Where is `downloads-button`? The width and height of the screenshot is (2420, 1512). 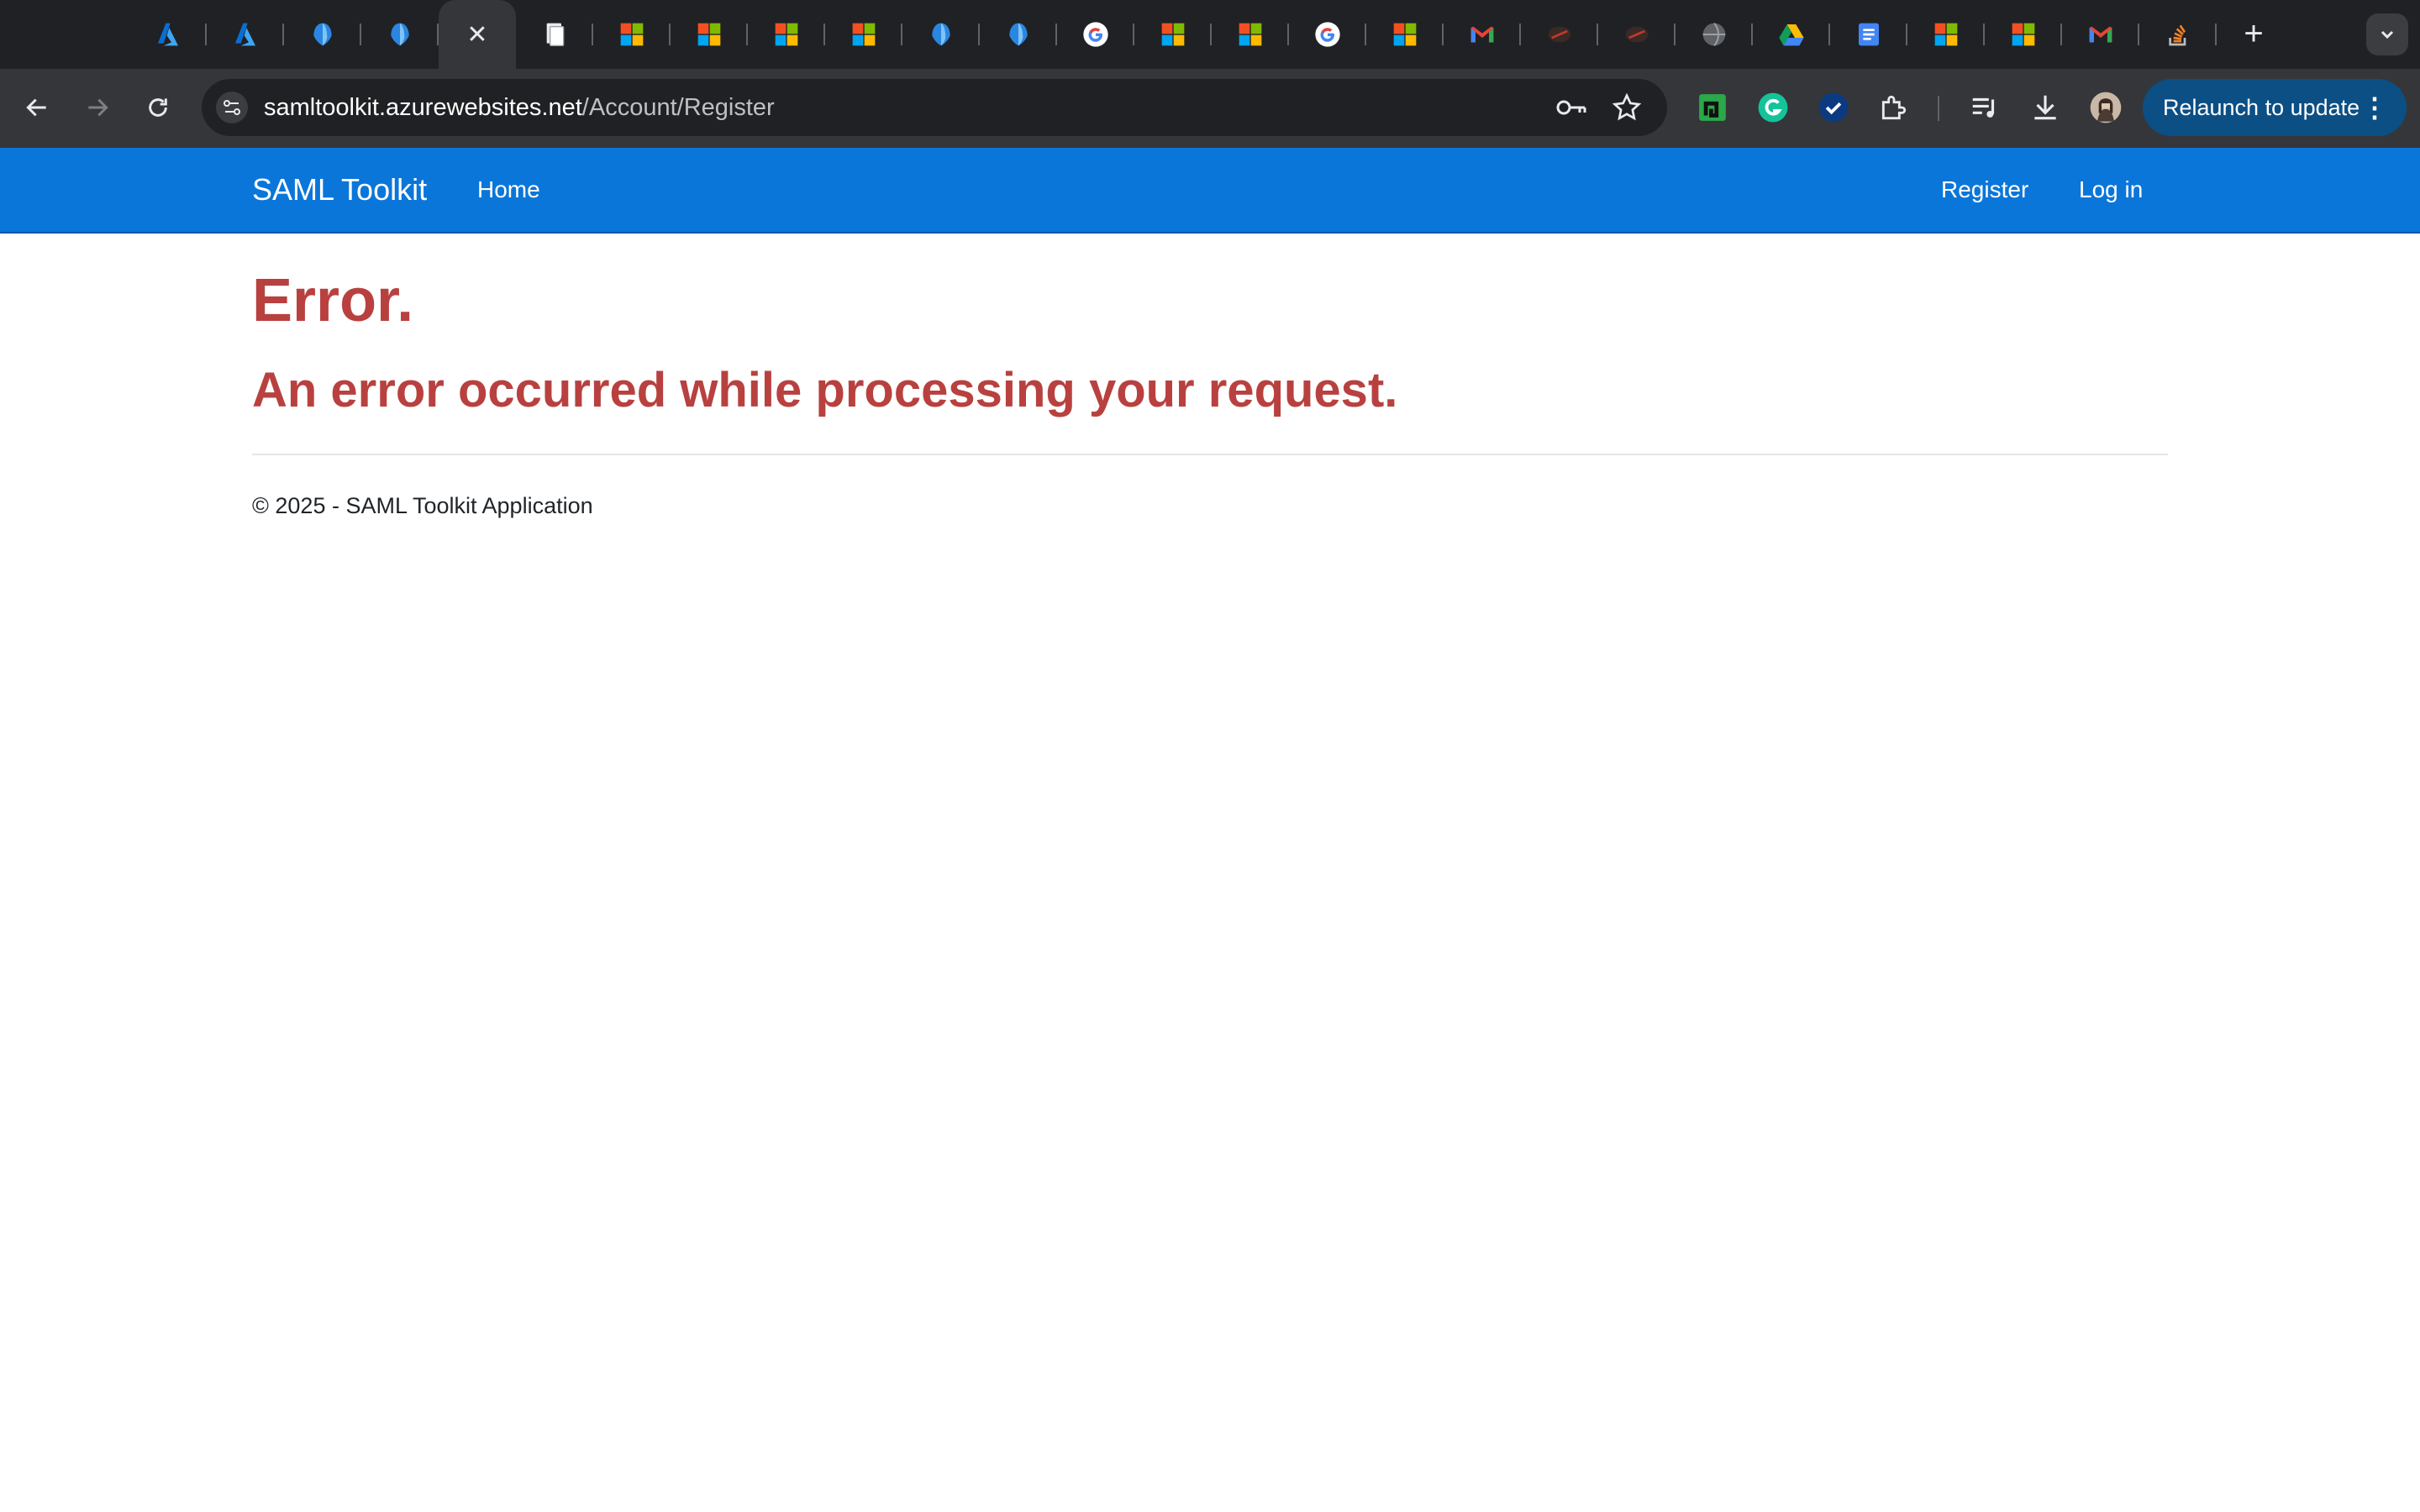 downloads-button is located at coordinates (2045, 107).